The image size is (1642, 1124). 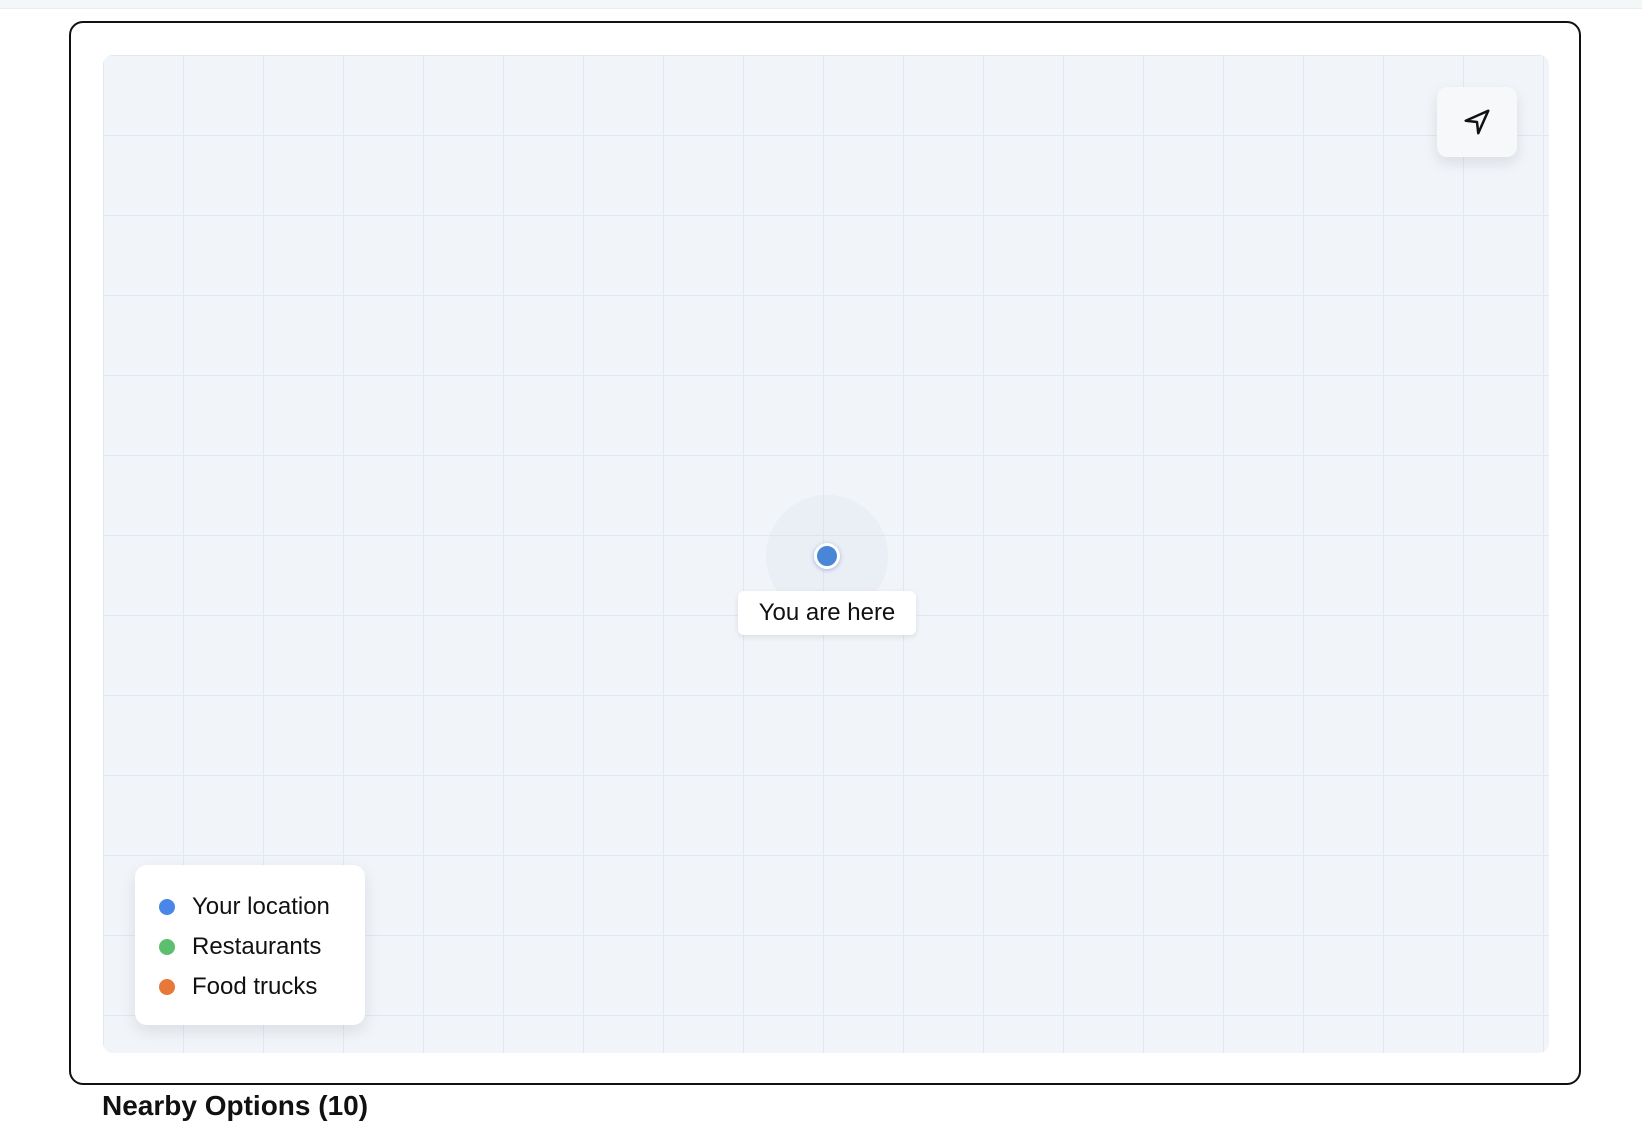 What do you see at coordinates (257, 946) in the screenshot?
I see `legend-label: Restaurants` at bounding box center [257, 946].